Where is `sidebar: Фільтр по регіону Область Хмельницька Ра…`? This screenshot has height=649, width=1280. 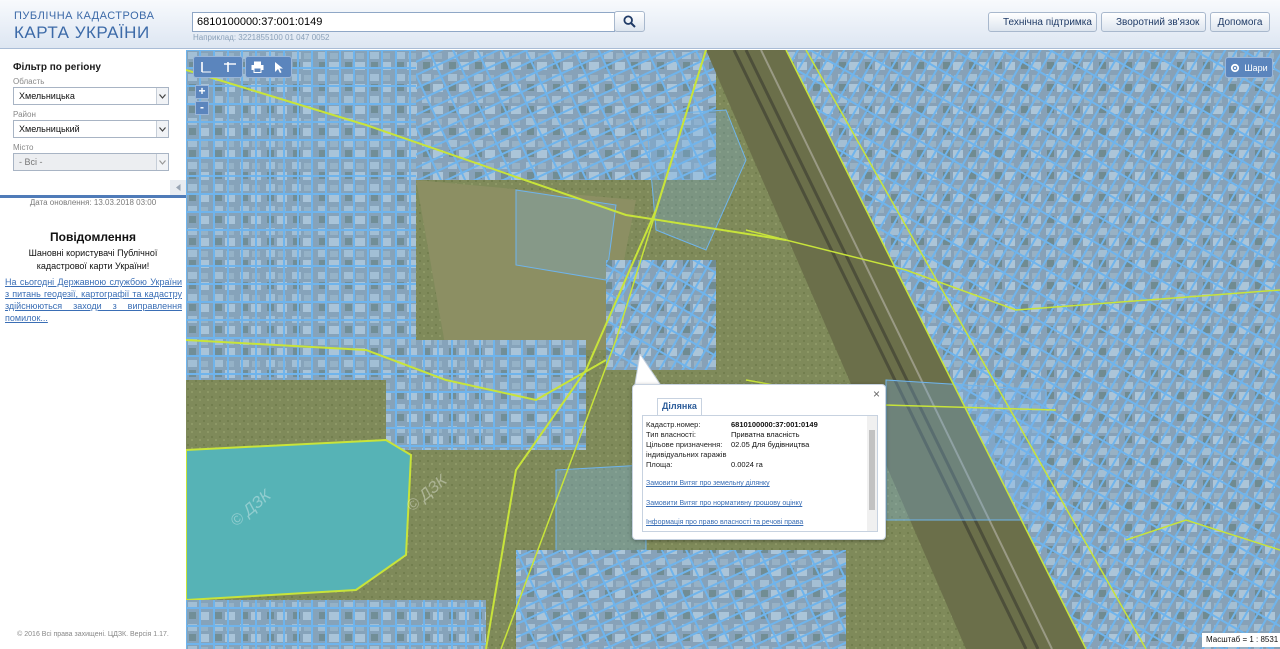
sidebar: Фільтр по регіону Область Хмельницька Ра… is located at coordinates (93, 349).